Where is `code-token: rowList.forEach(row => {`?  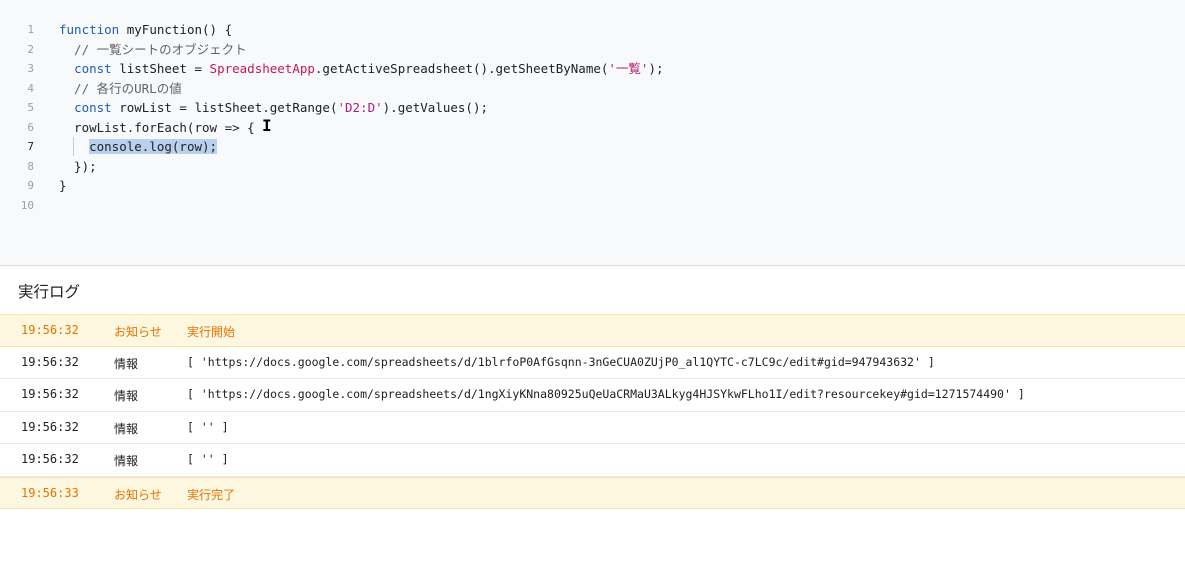 code-token: rowList.forEach(row => { is located at coordinates (157, 127).